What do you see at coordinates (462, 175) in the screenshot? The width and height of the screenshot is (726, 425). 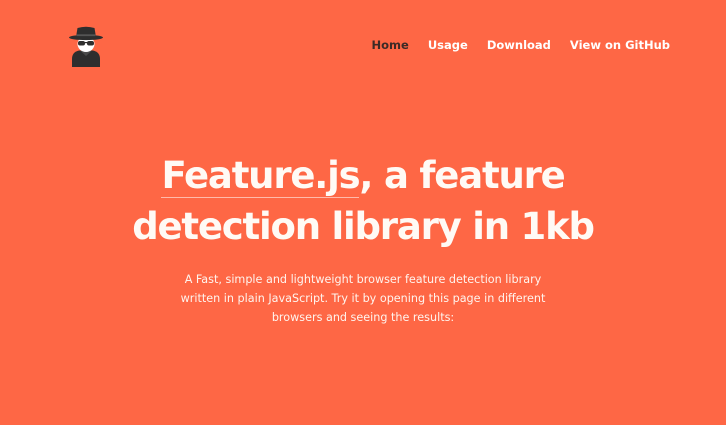 I see `title-text-line1: , a feature` at bounding box center [462, 175].